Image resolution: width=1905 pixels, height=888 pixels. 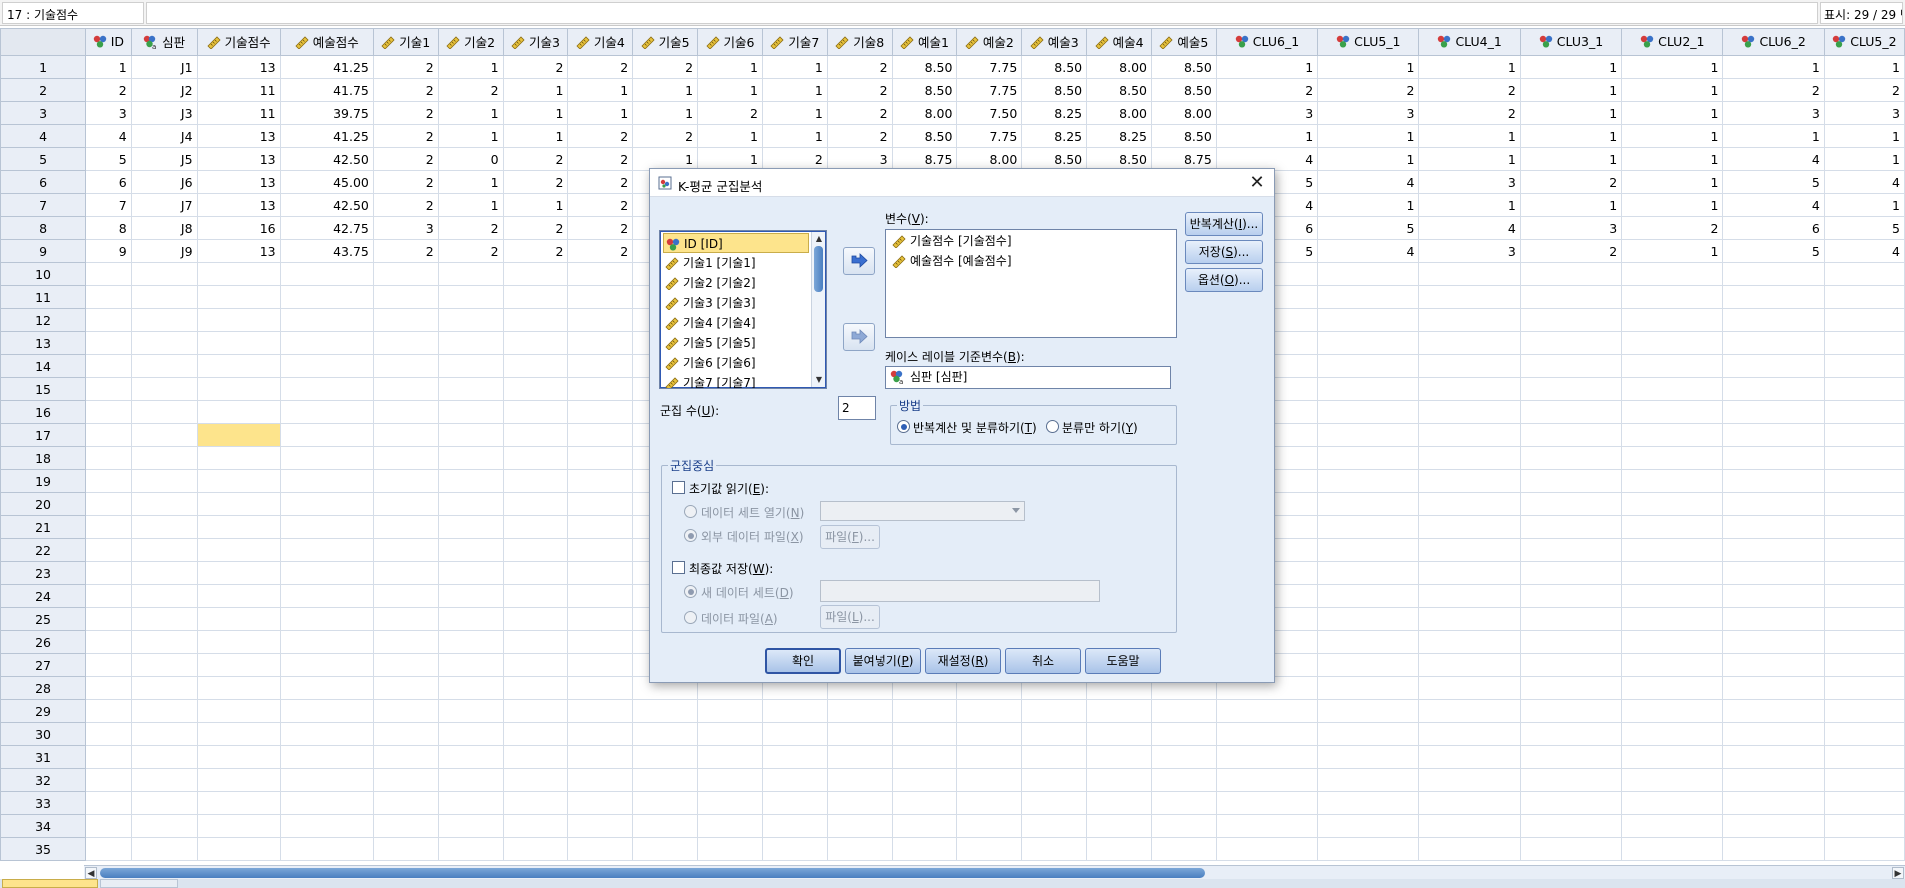 What do you see at coordinates (1773, 113) in the screenshot?
I see `data-cell: 3` at bounding box center [1773, 113].